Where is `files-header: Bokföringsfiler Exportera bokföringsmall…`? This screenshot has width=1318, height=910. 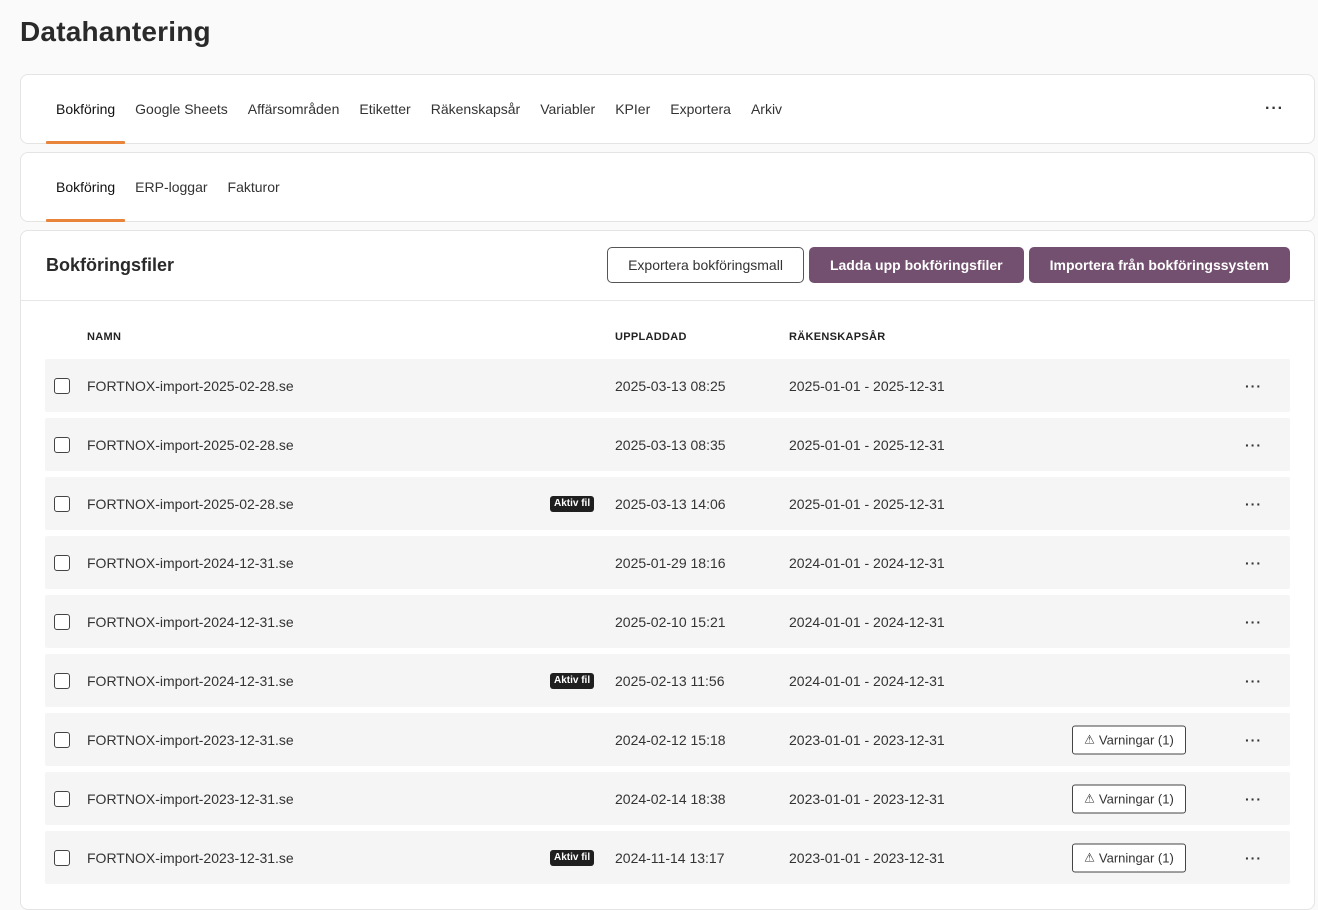
files-header: Bokföringsfiler Exportera bokföringsmall… is located at coordinates (667, 266).